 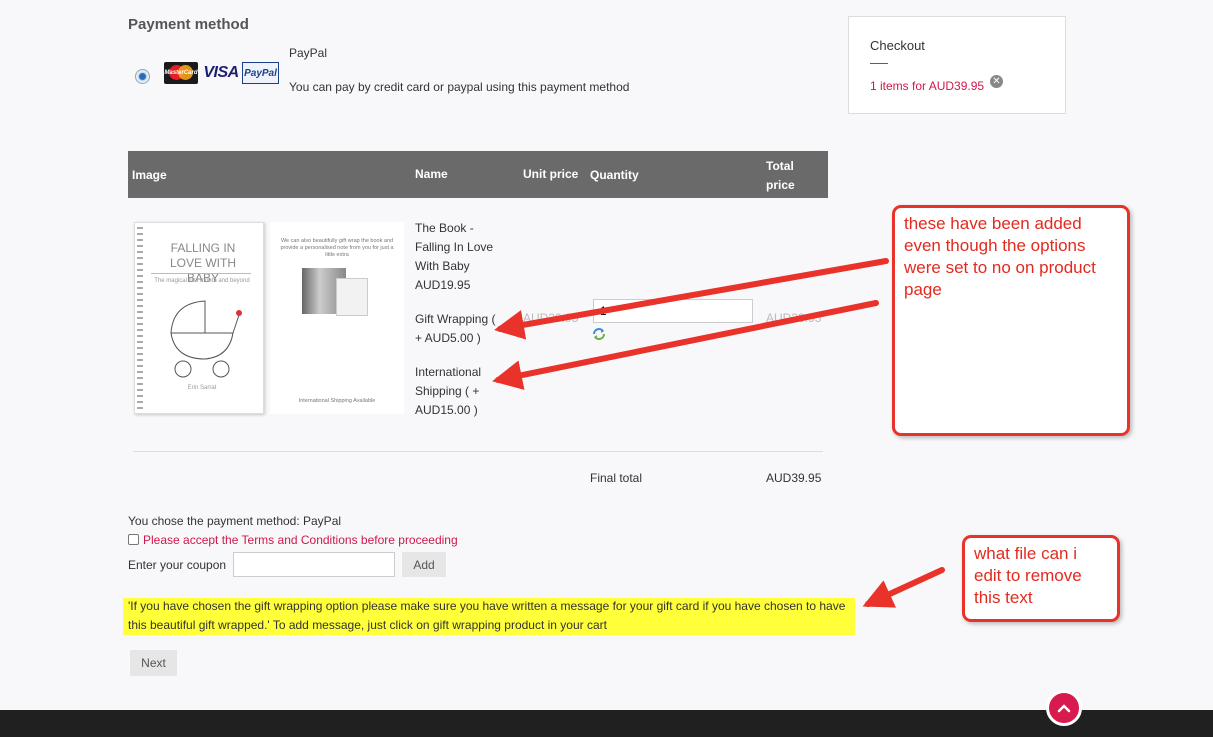 I want to click on annotation-callout-file: what file can i edit to remove this text, so click(x=1041, y=578).